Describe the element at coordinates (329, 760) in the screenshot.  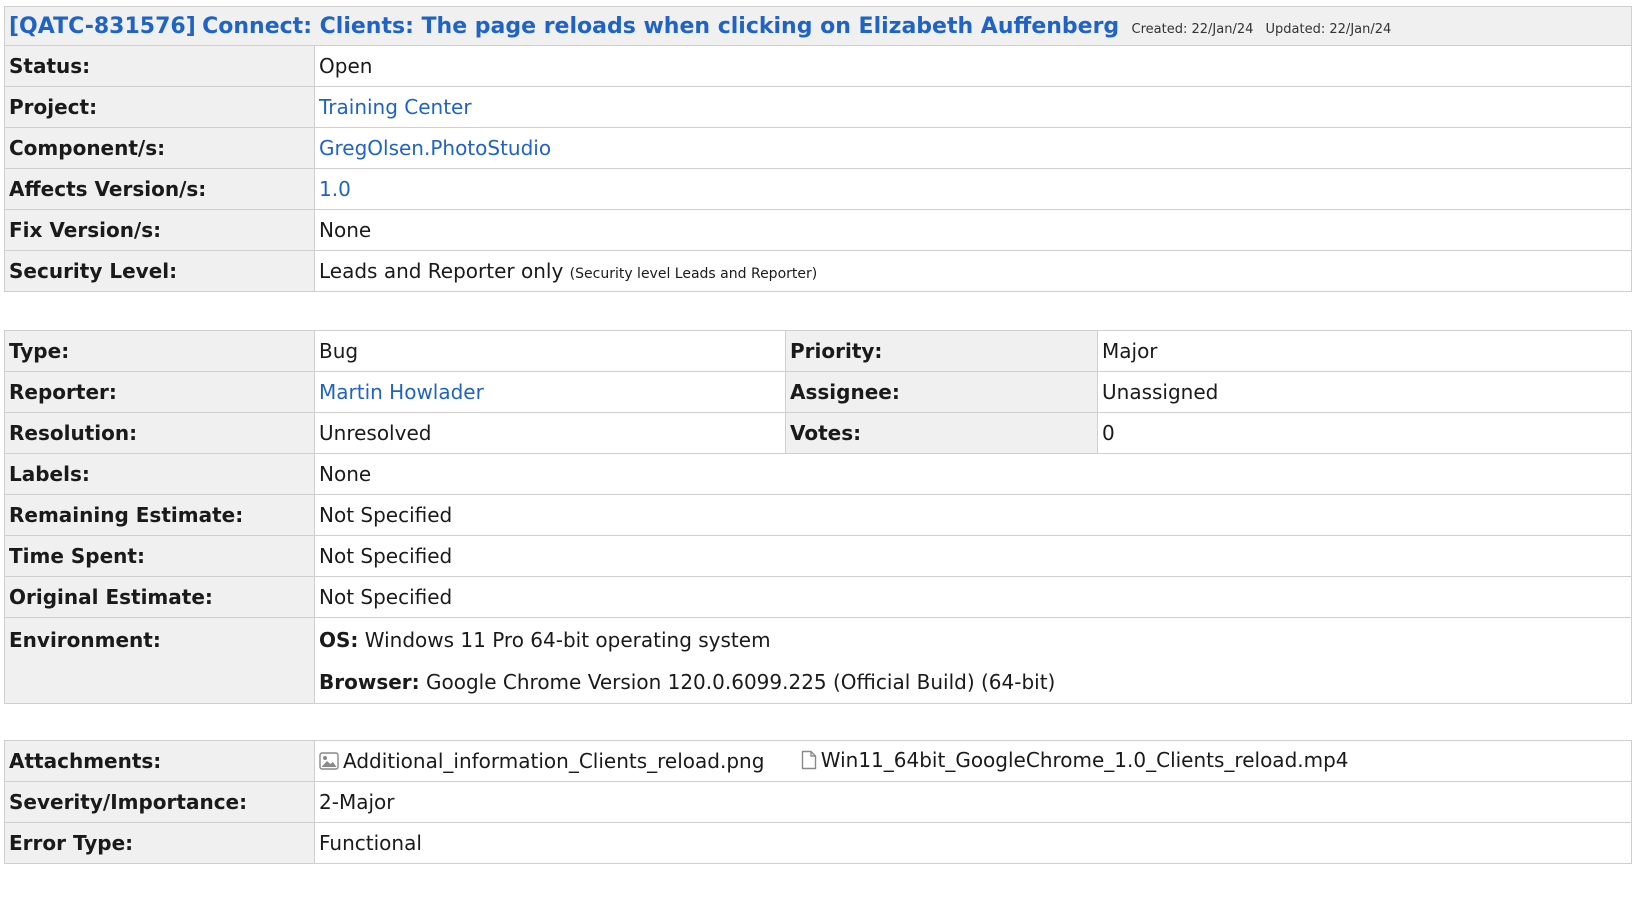
I see `image-file-icon` at that location.